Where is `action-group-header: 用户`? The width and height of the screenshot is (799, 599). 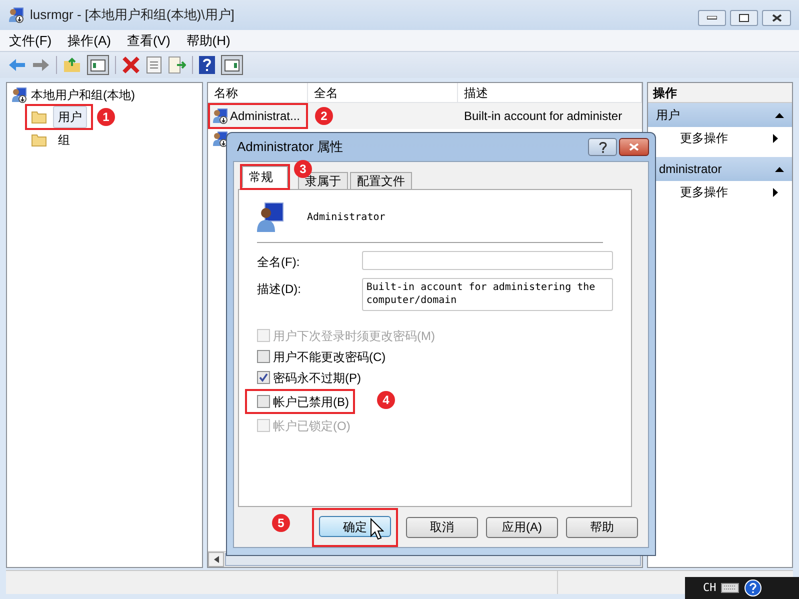 action-group-header: 用户 is located at coordinates (720, 115).